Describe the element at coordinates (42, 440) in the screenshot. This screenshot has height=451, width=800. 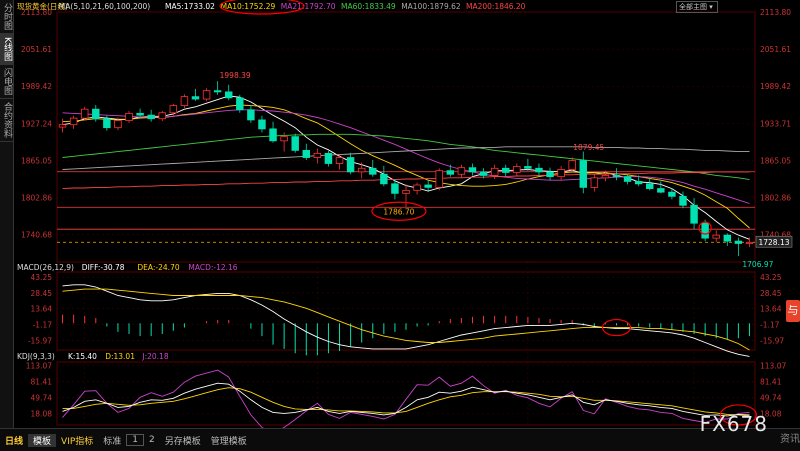
I see `tab-template: 模板` at that location.